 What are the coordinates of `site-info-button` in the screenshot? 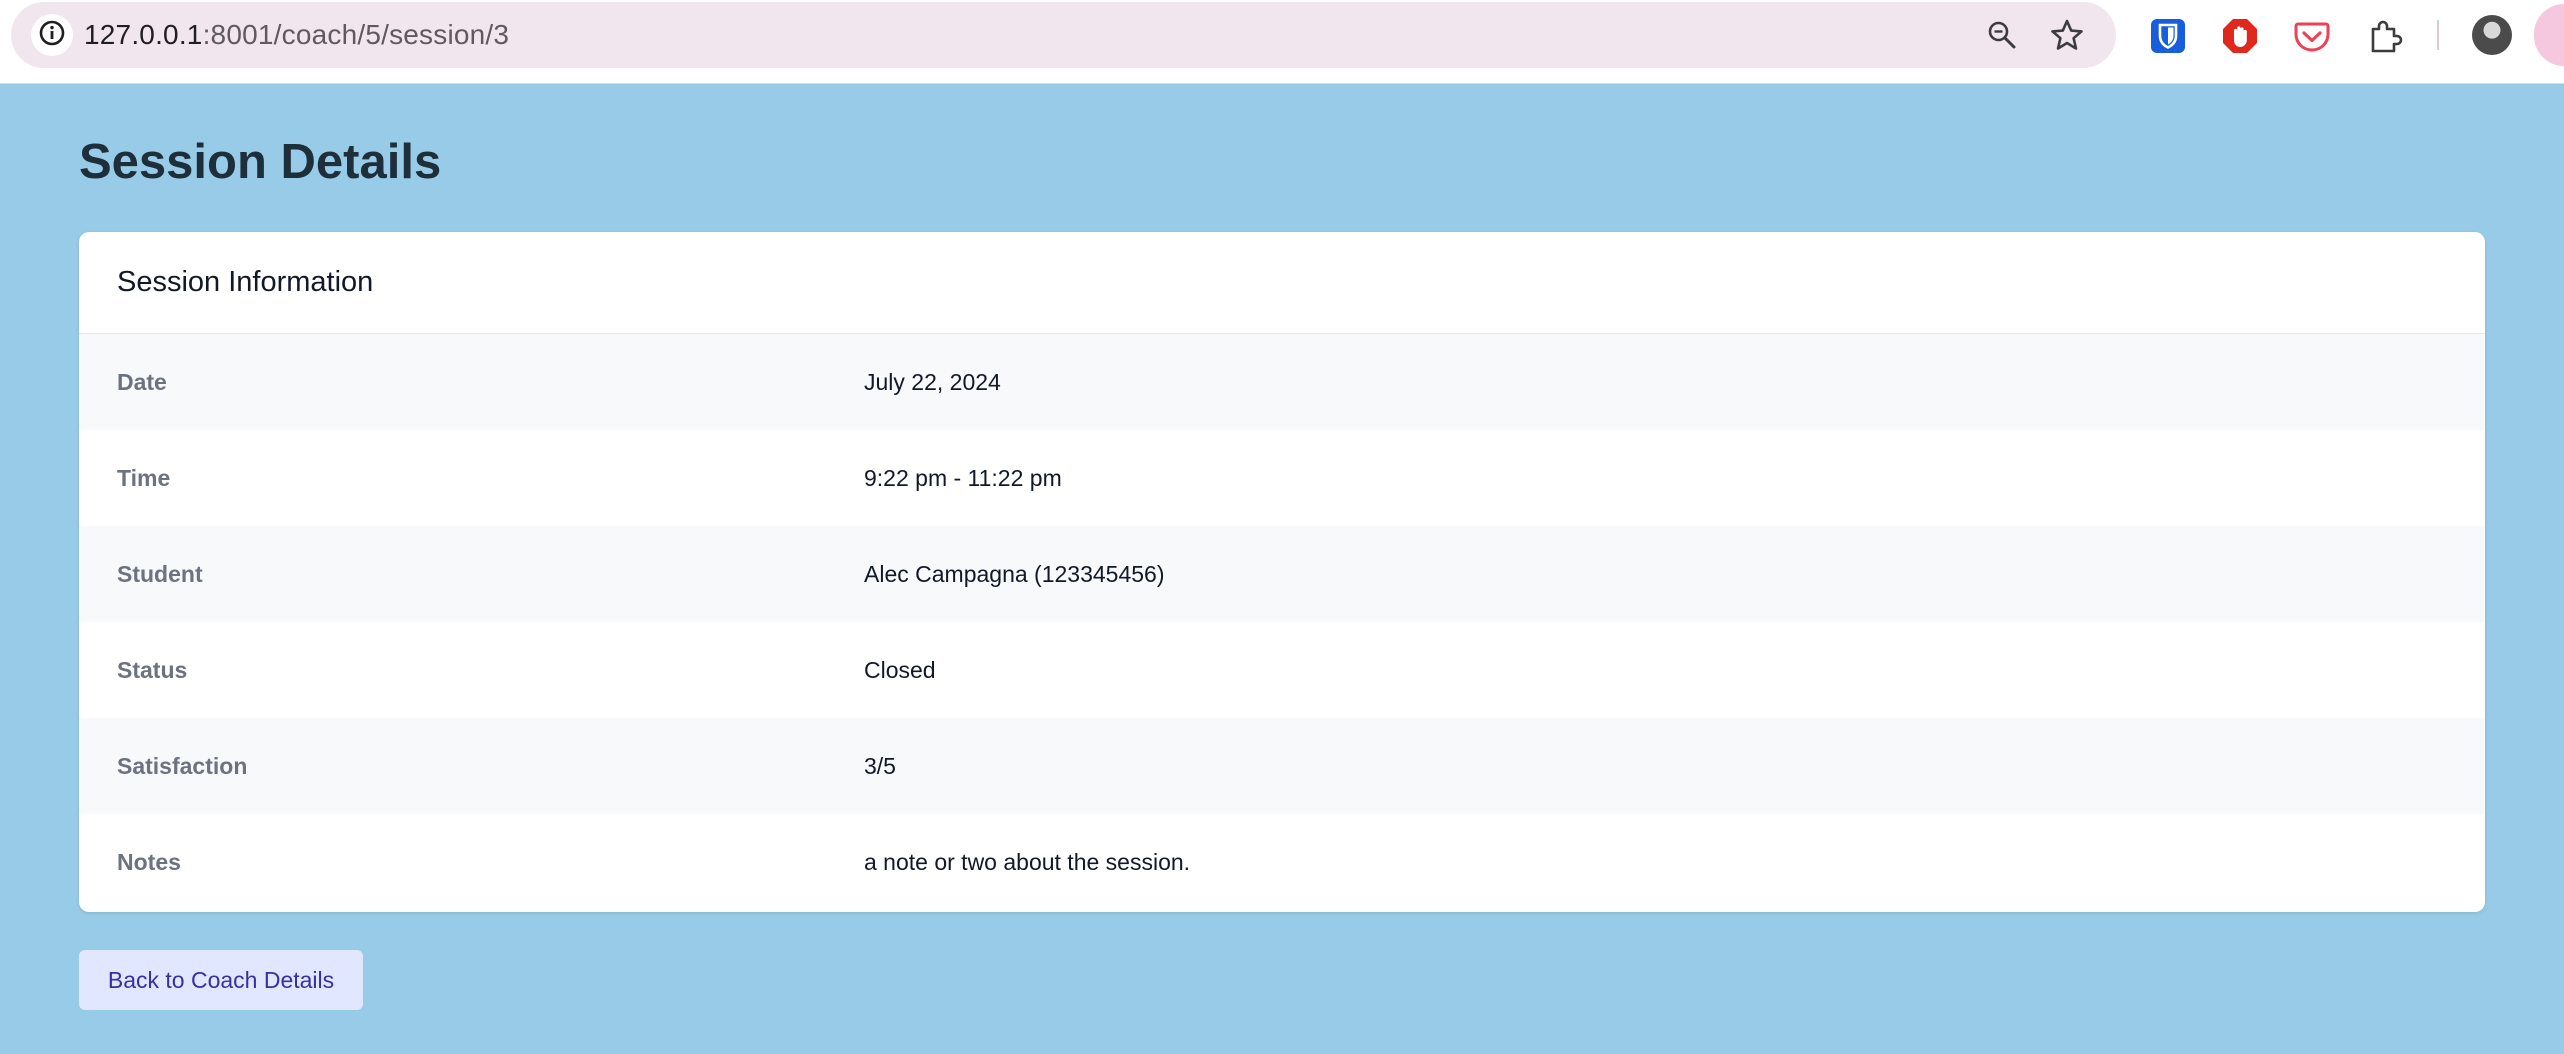 It's located at (52, 35).